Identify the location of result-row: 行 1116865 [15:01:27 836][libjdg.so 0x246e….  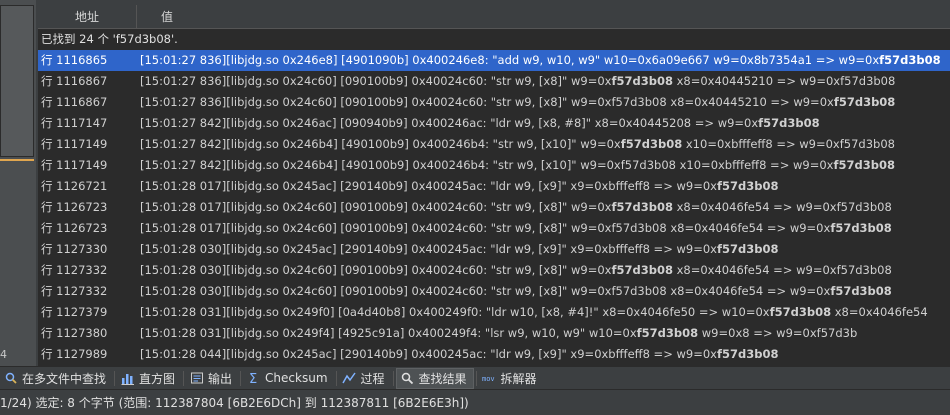
(494, 60).